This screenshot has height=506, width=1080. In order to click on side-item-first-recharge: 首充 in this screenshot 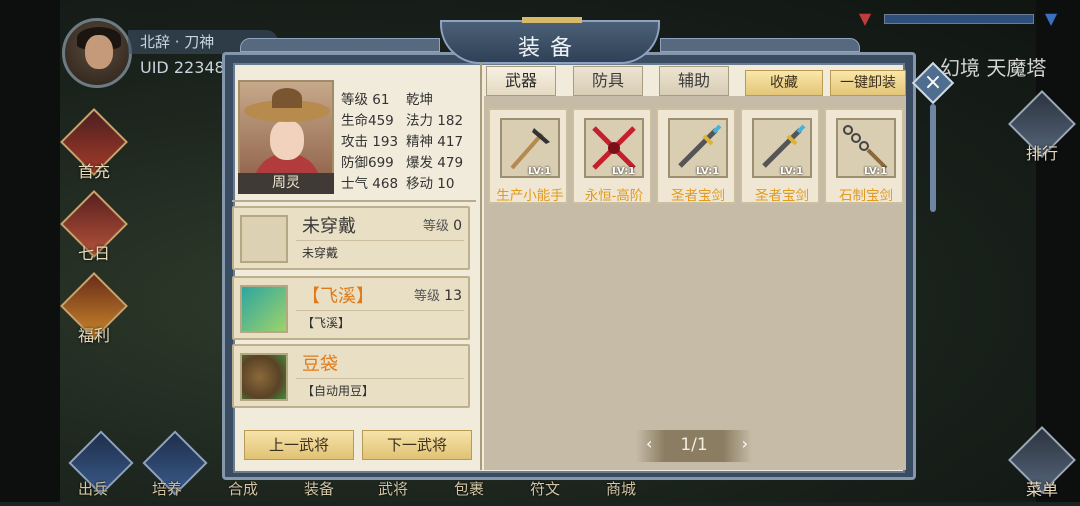, I will do `click(94, 148)`.